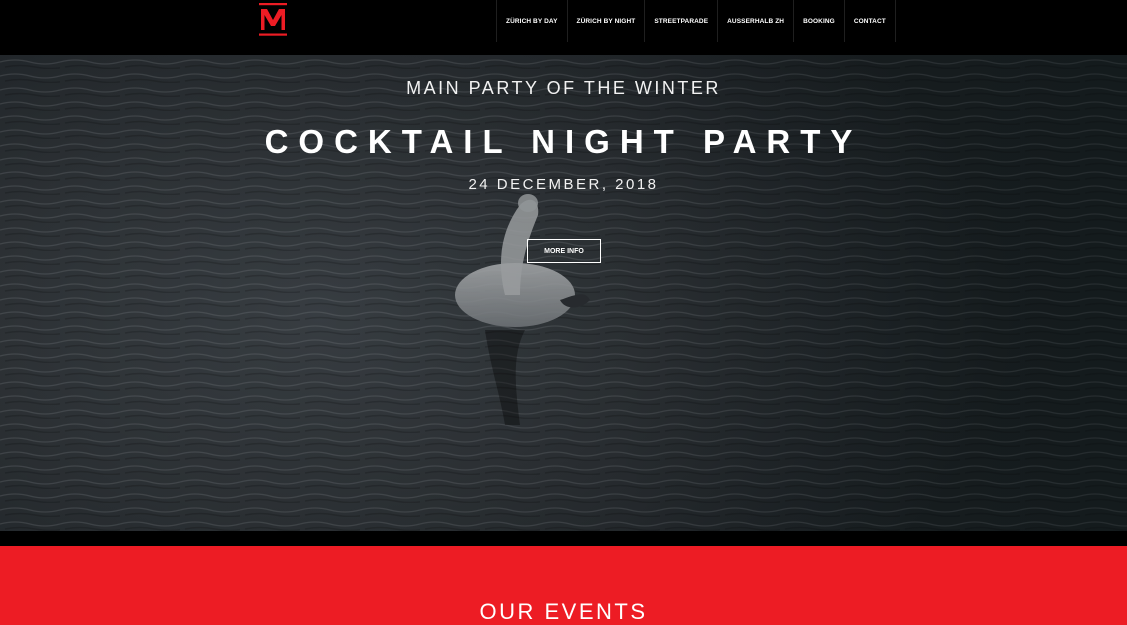 Image resolution: width=1127 pixels, height=625 pixels. Describe the element at coordinates (870, 21) in the screenshot. I see `nav-item-contact: CONTACT` at that location.